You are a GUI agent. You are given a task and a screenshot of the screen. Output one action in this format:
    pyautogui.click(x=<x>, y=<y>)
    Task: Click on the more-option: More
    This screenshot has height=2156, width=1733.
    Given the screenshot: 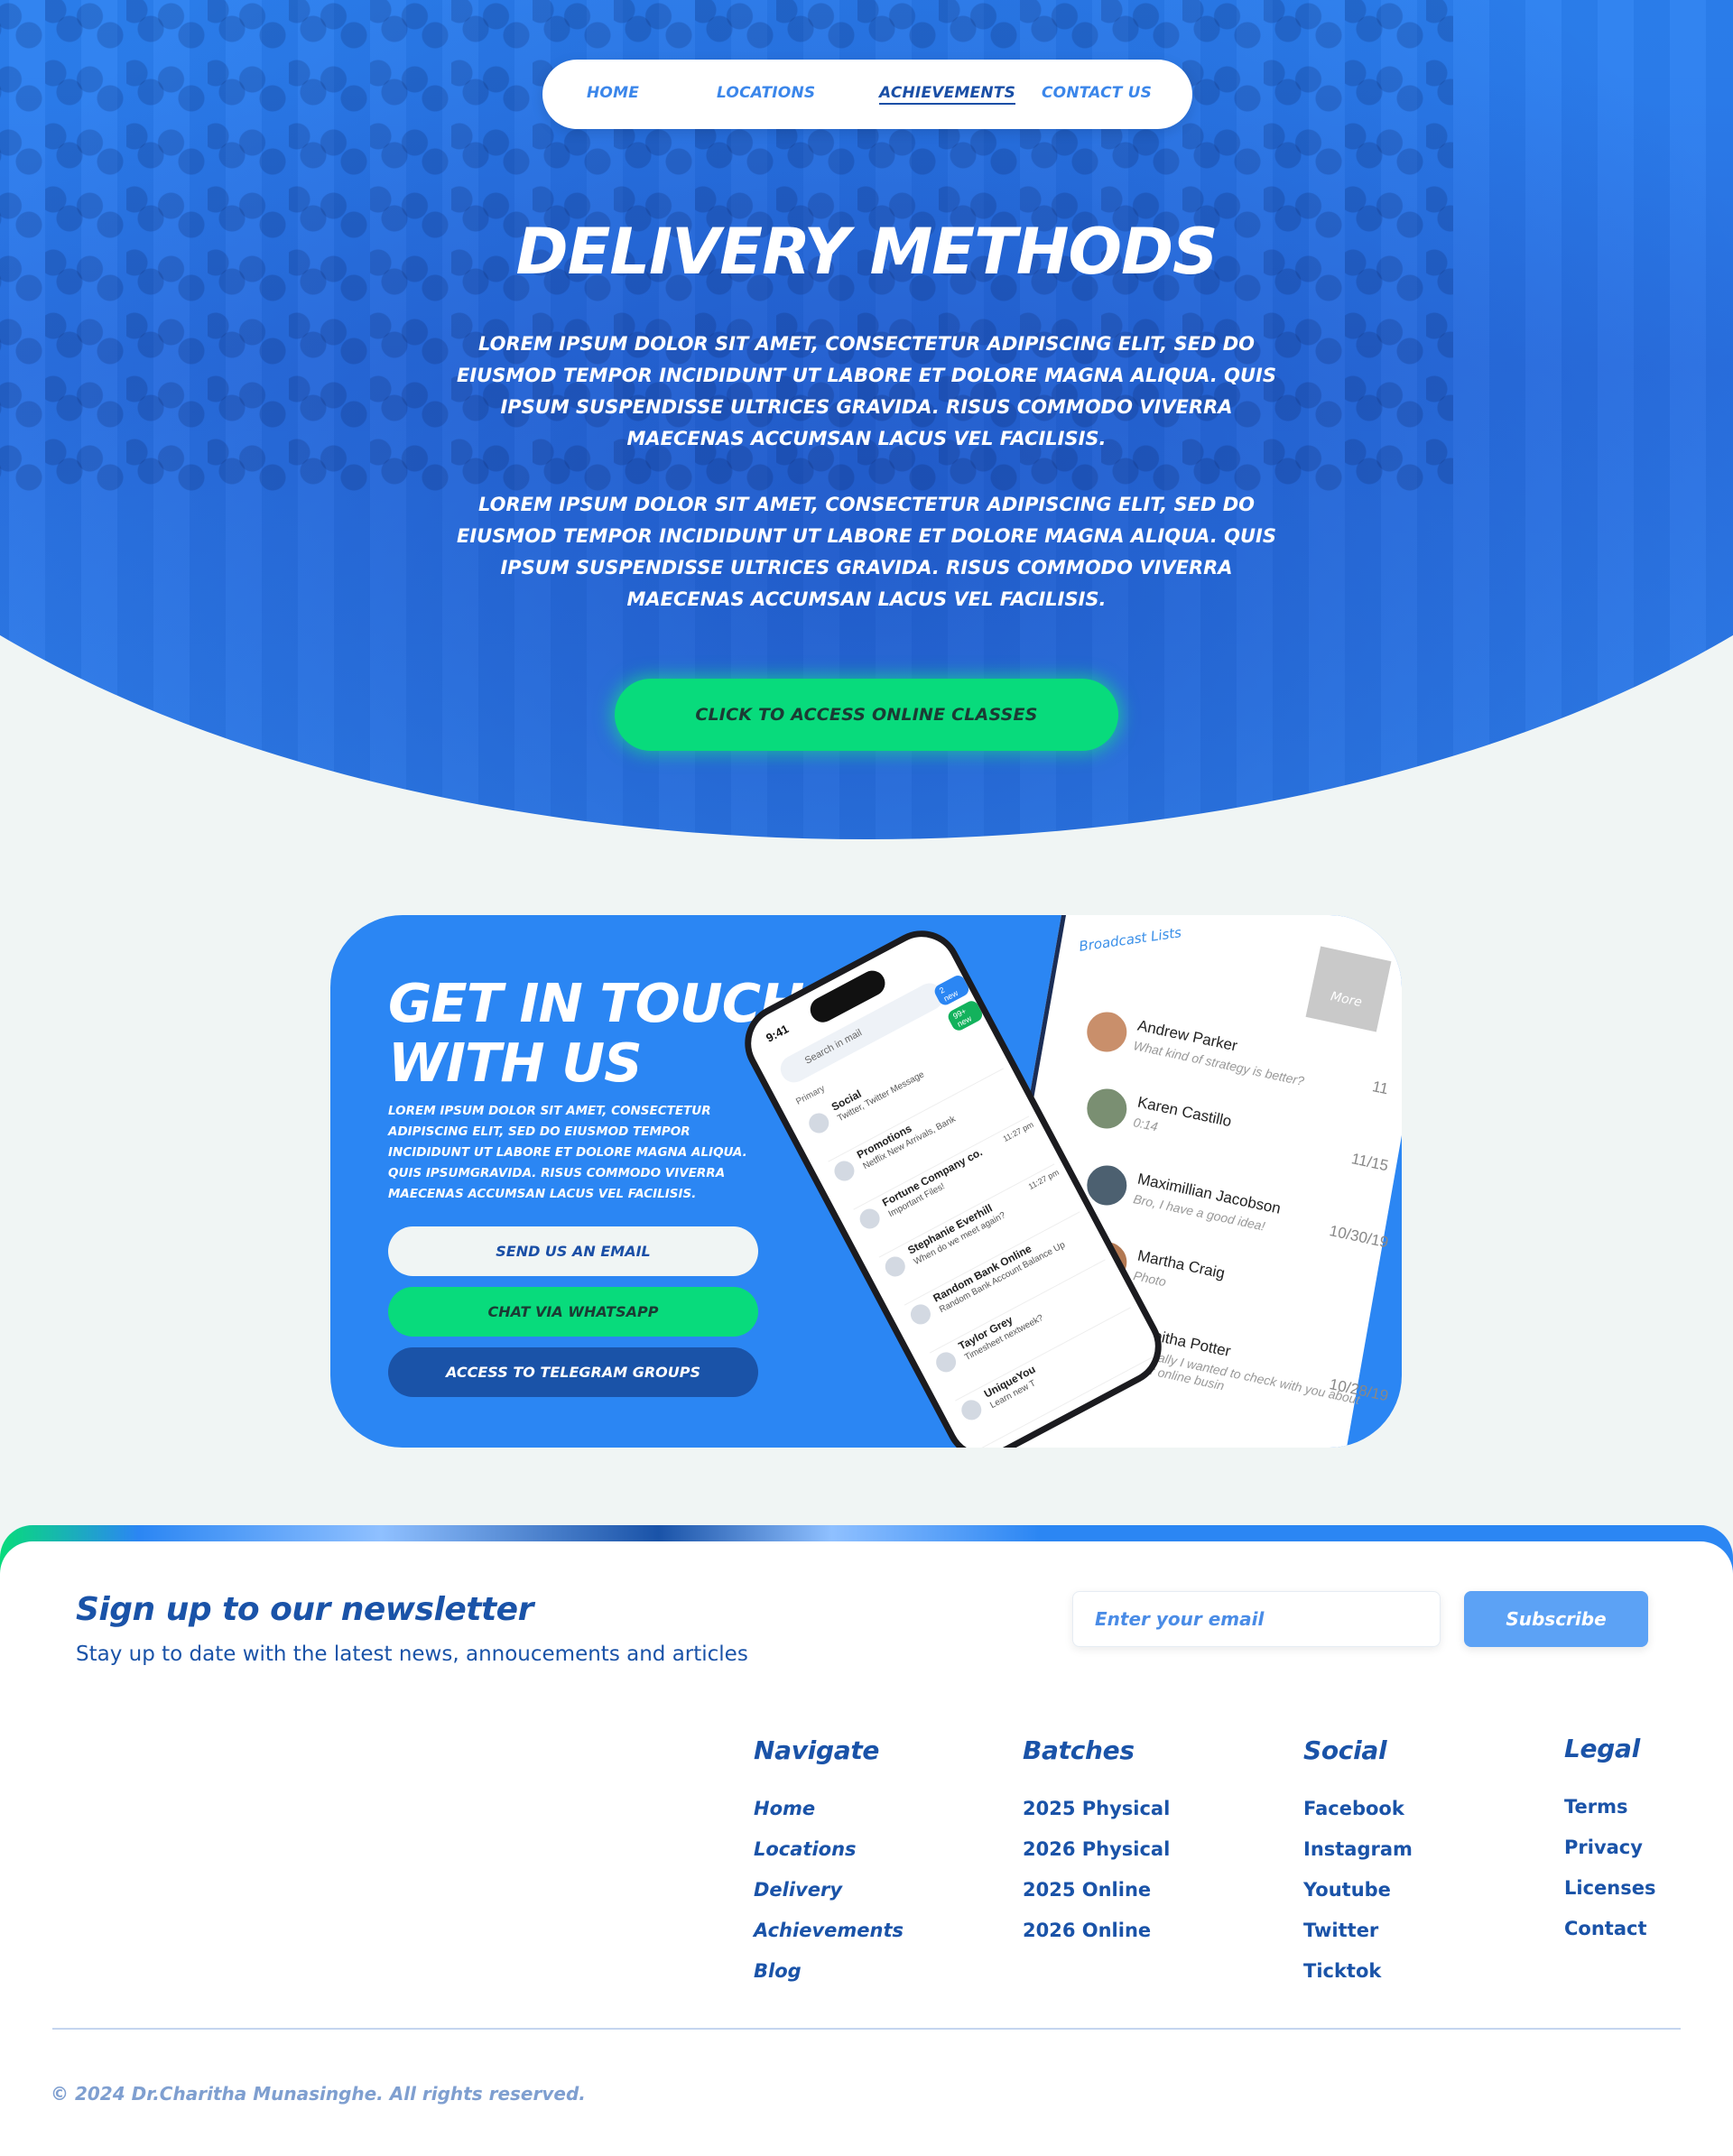 What is the action you would take?
    pyautogui.click(x=1348, y=989)
    